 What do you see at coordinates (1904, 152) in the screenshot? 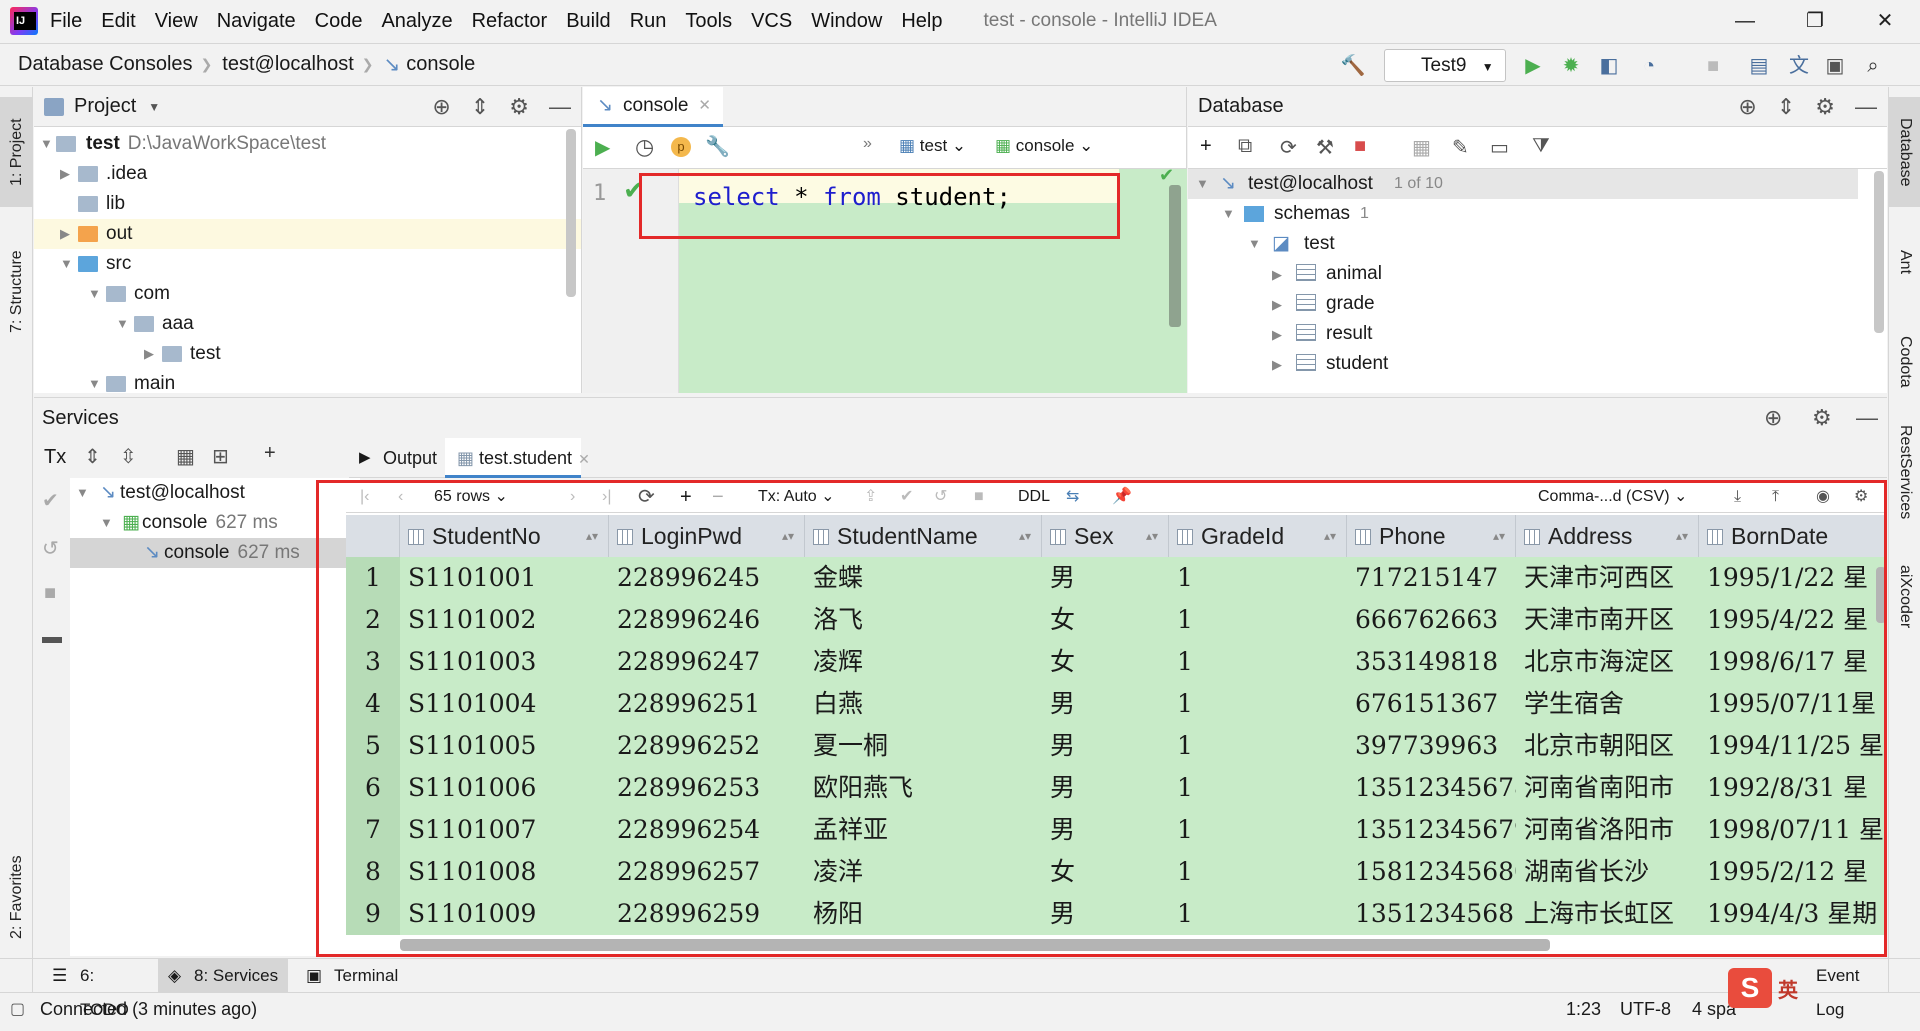
I see `database-tool-tab: Database` at bounding box center [1904, 152].